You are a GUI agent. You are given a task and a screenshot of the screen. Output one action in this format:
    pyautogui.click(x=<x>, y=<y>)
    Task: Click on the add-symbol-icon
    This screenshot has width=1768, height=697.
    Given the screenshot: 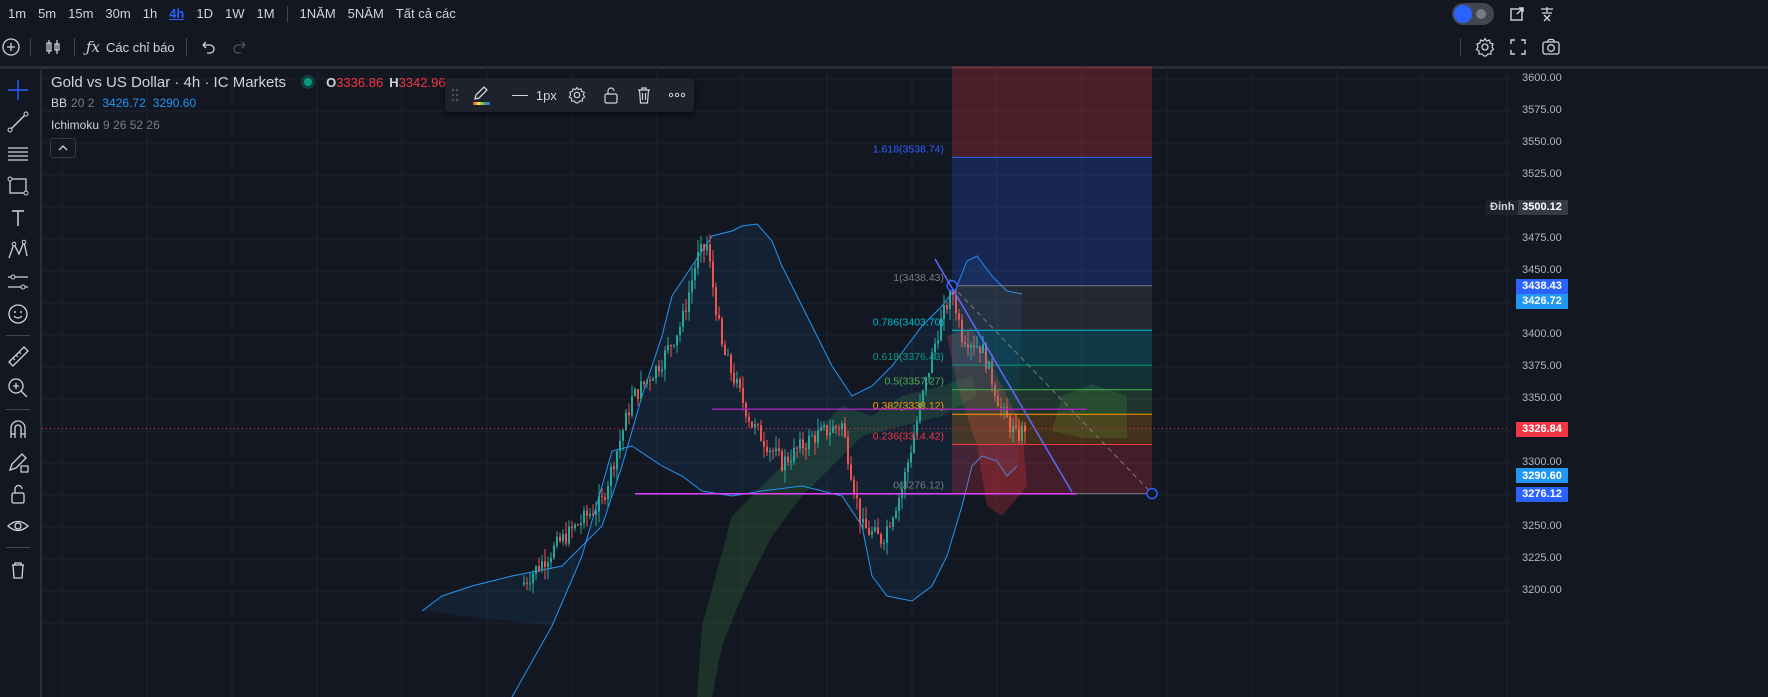 What is the action you would take?
    pyautogui.click(x=11, y=47)
    